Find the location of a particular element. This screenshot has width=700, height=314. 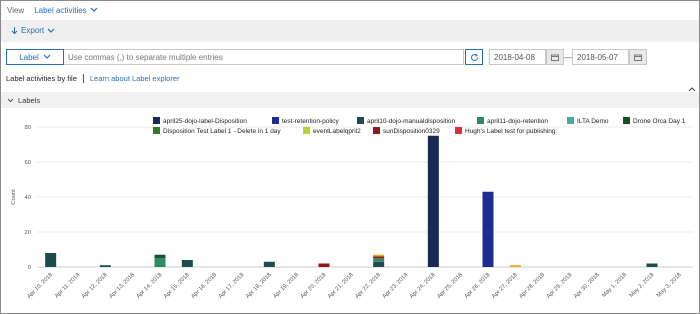

x-tick-label: Apr 26, 2018 is located at coordinates (478, 286).